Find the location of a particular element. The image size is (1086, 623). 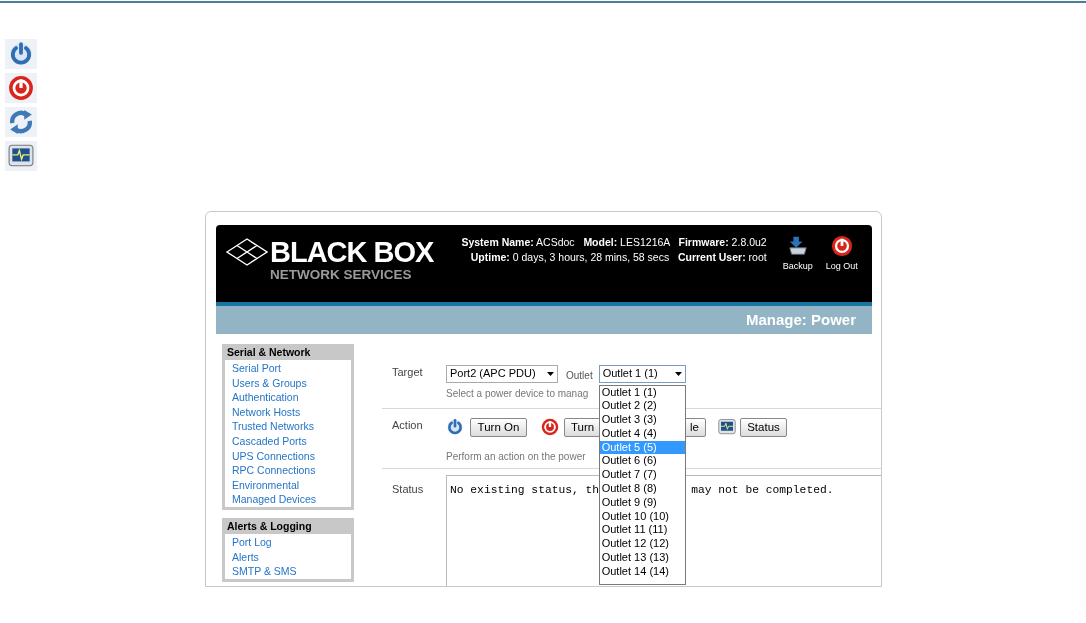

outlet-label: Outlet is located at coordinates (579, 376).